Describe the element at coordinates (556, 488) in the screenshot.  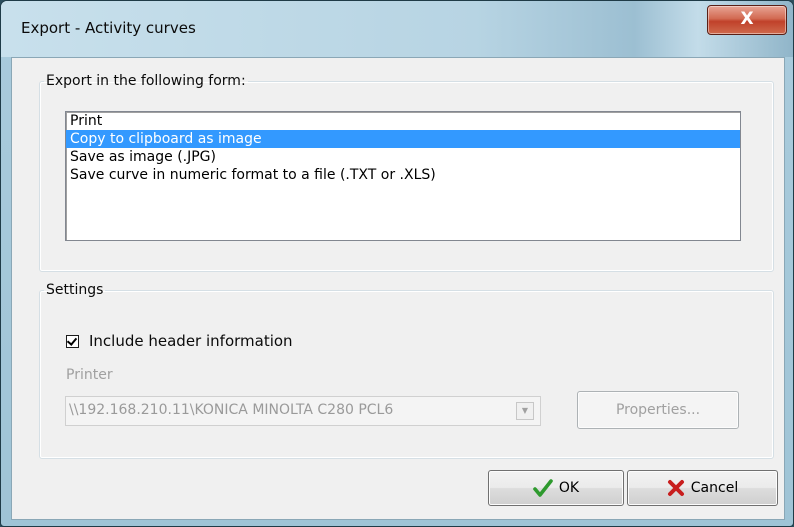
I see `ok-button: OK` at that location.